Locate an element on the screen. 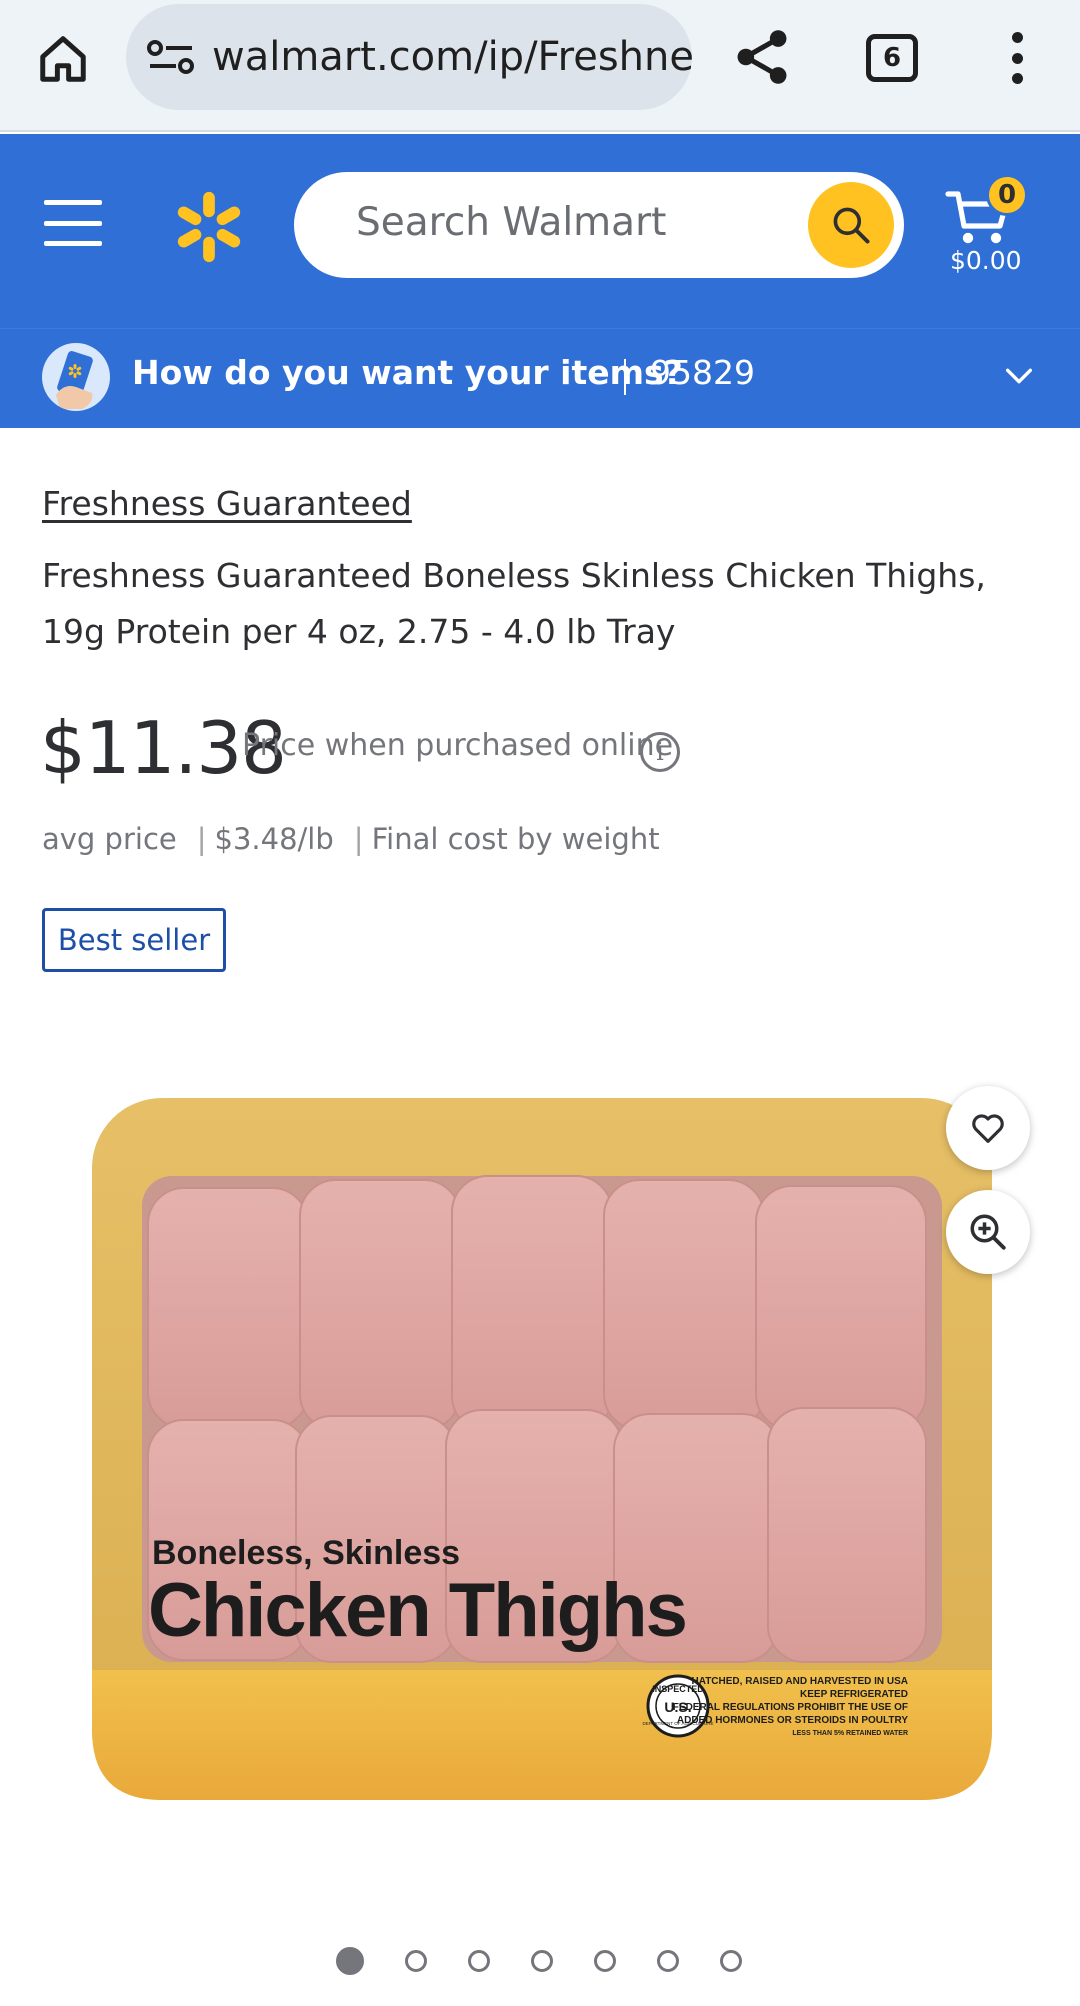 This screenshot has width=1080, height=2006. url-text: walmart.com/ip/Freshne is located at coordinates (452, 57).